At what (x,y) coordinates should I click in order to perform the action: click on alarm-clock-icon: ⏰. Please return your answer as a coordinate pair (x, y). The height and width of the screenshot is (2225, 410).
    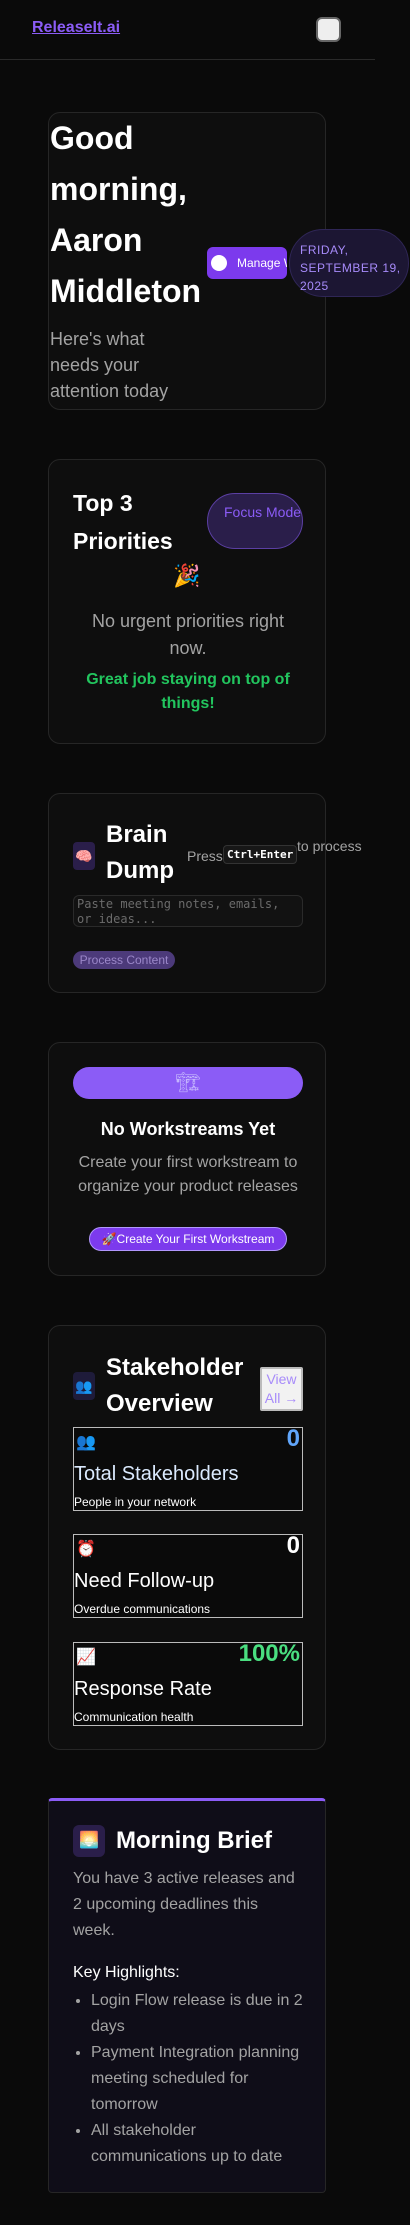
    Looking at the image, I should click on (86, 1549).